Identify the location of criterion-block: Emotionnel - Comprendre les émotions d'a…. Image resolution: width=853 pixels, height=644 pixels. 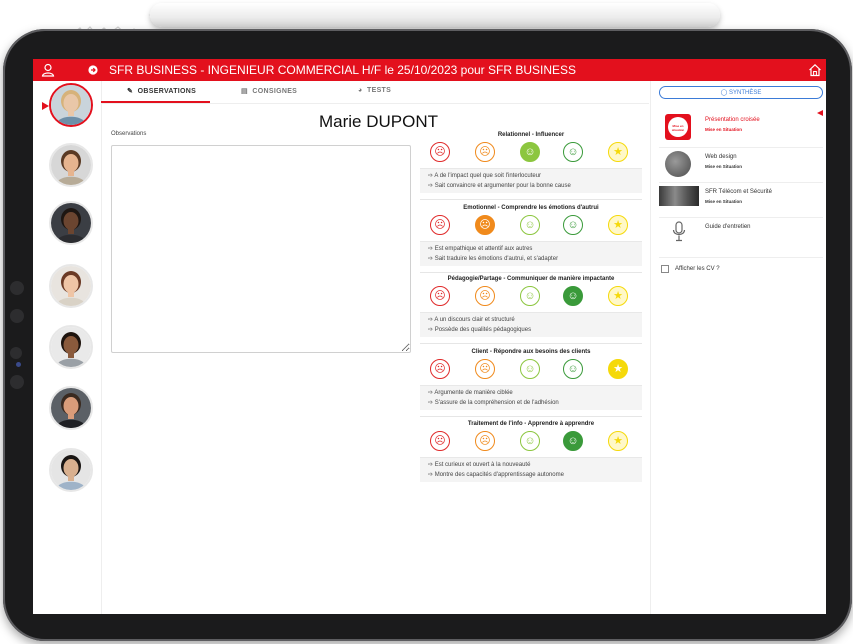
(531, 236).